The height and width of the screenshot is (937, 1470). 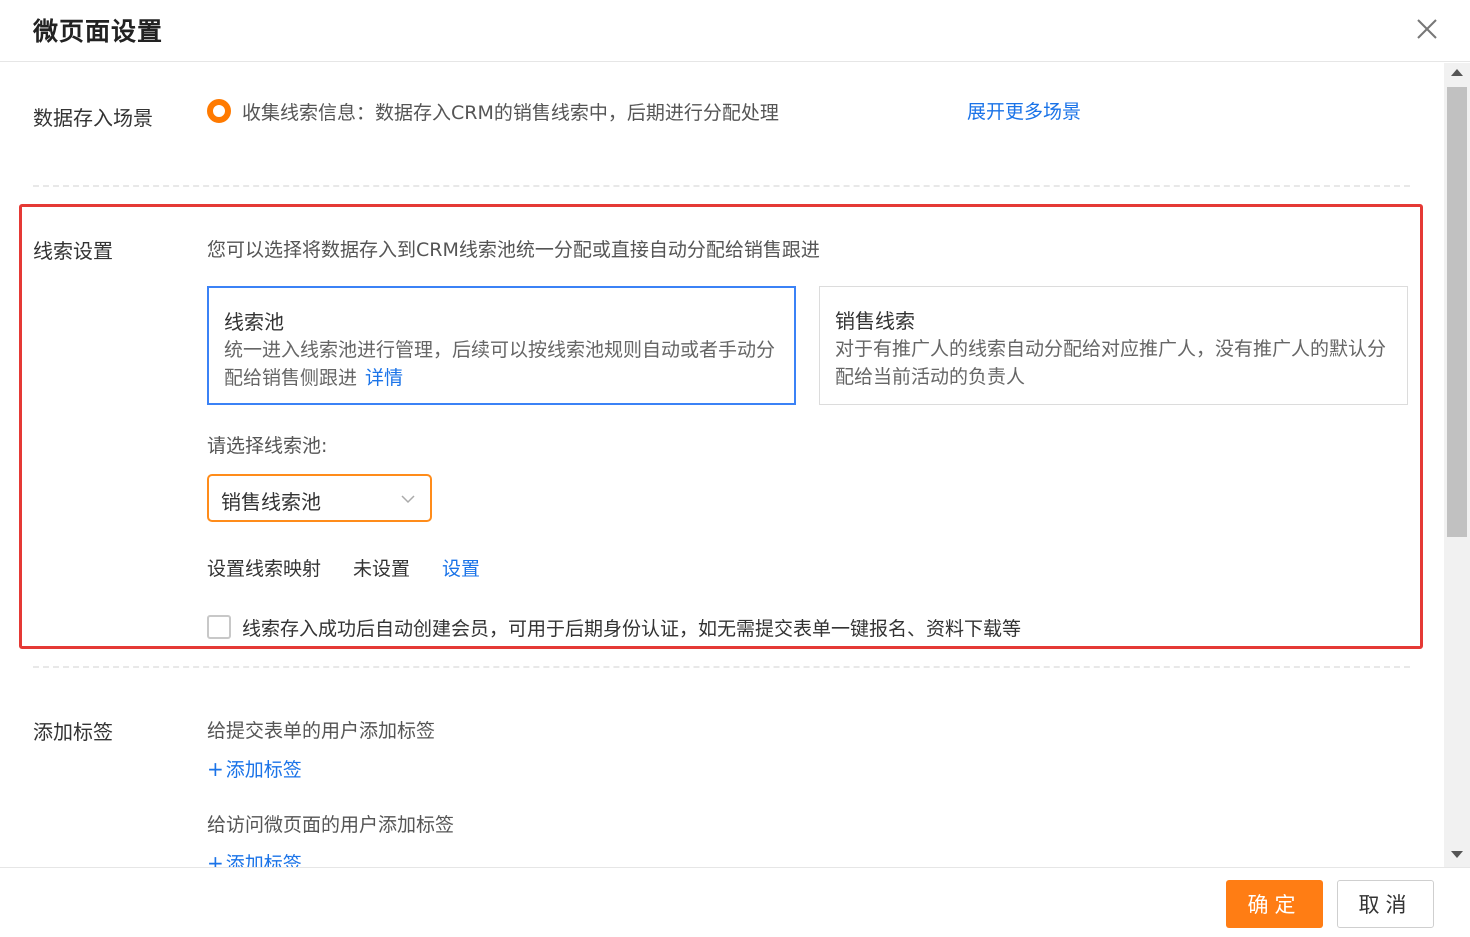 What do you see at coordinates (219, 111) in the screenshot?
I see `scene-radio` at bounding box center [219, 111].